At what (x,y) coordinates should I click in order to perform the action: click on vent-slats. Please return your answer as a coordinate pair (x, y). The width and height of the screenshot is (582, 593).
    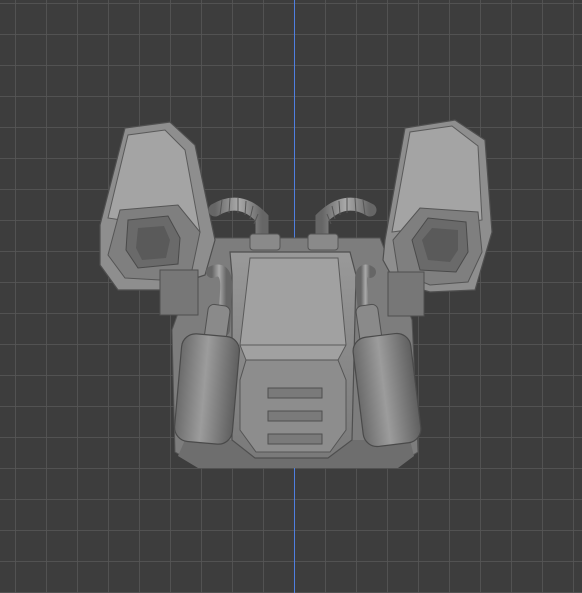
    Looking at the image, I should click on (295, 416).